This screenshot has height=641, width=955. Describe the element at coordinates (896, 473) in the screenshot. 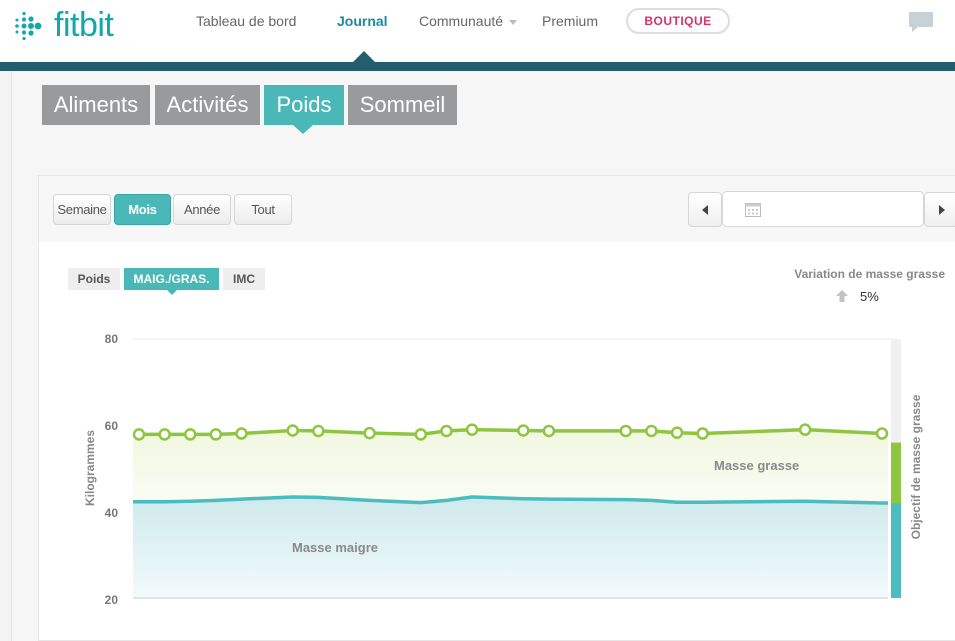

I see `goal-fat-bar` at that location.